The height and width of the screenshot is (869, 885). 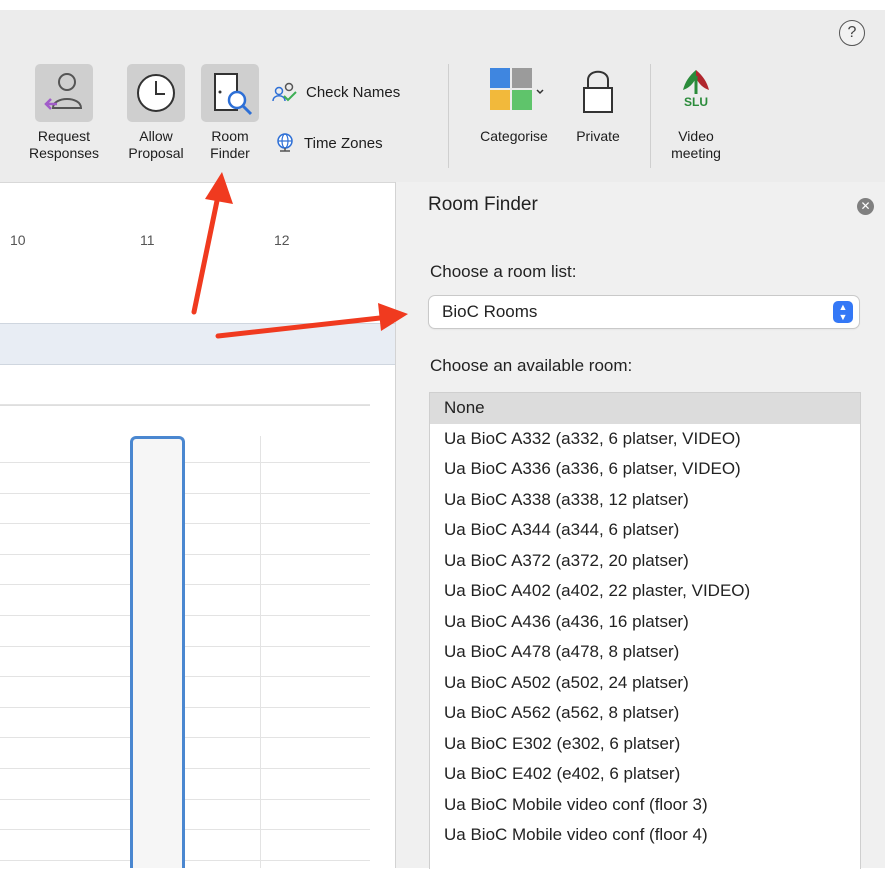 What do you see at coordinates (299, 255) in the screenshot?
I see `annotation-arrows` at bounding box center [299, 255].